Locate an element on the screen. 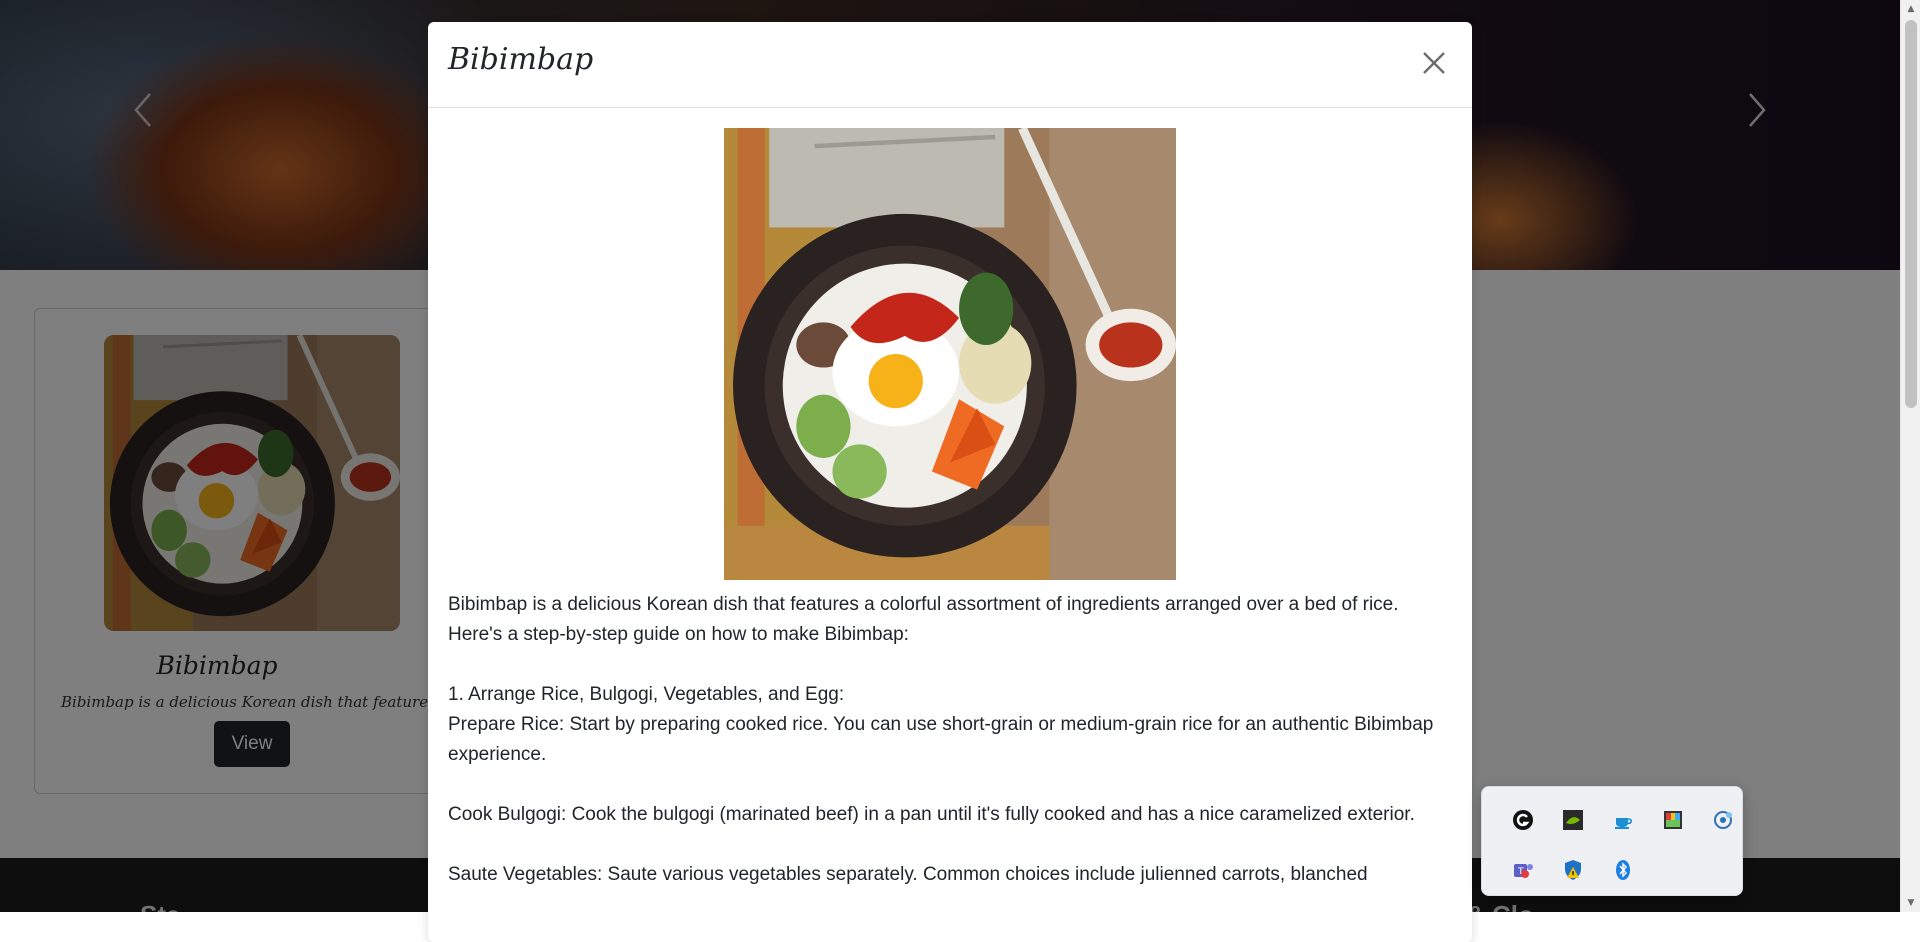 The width and height of the screenshot is (1920, 942). network-settings-icon is located at coordinates (1723, 820).